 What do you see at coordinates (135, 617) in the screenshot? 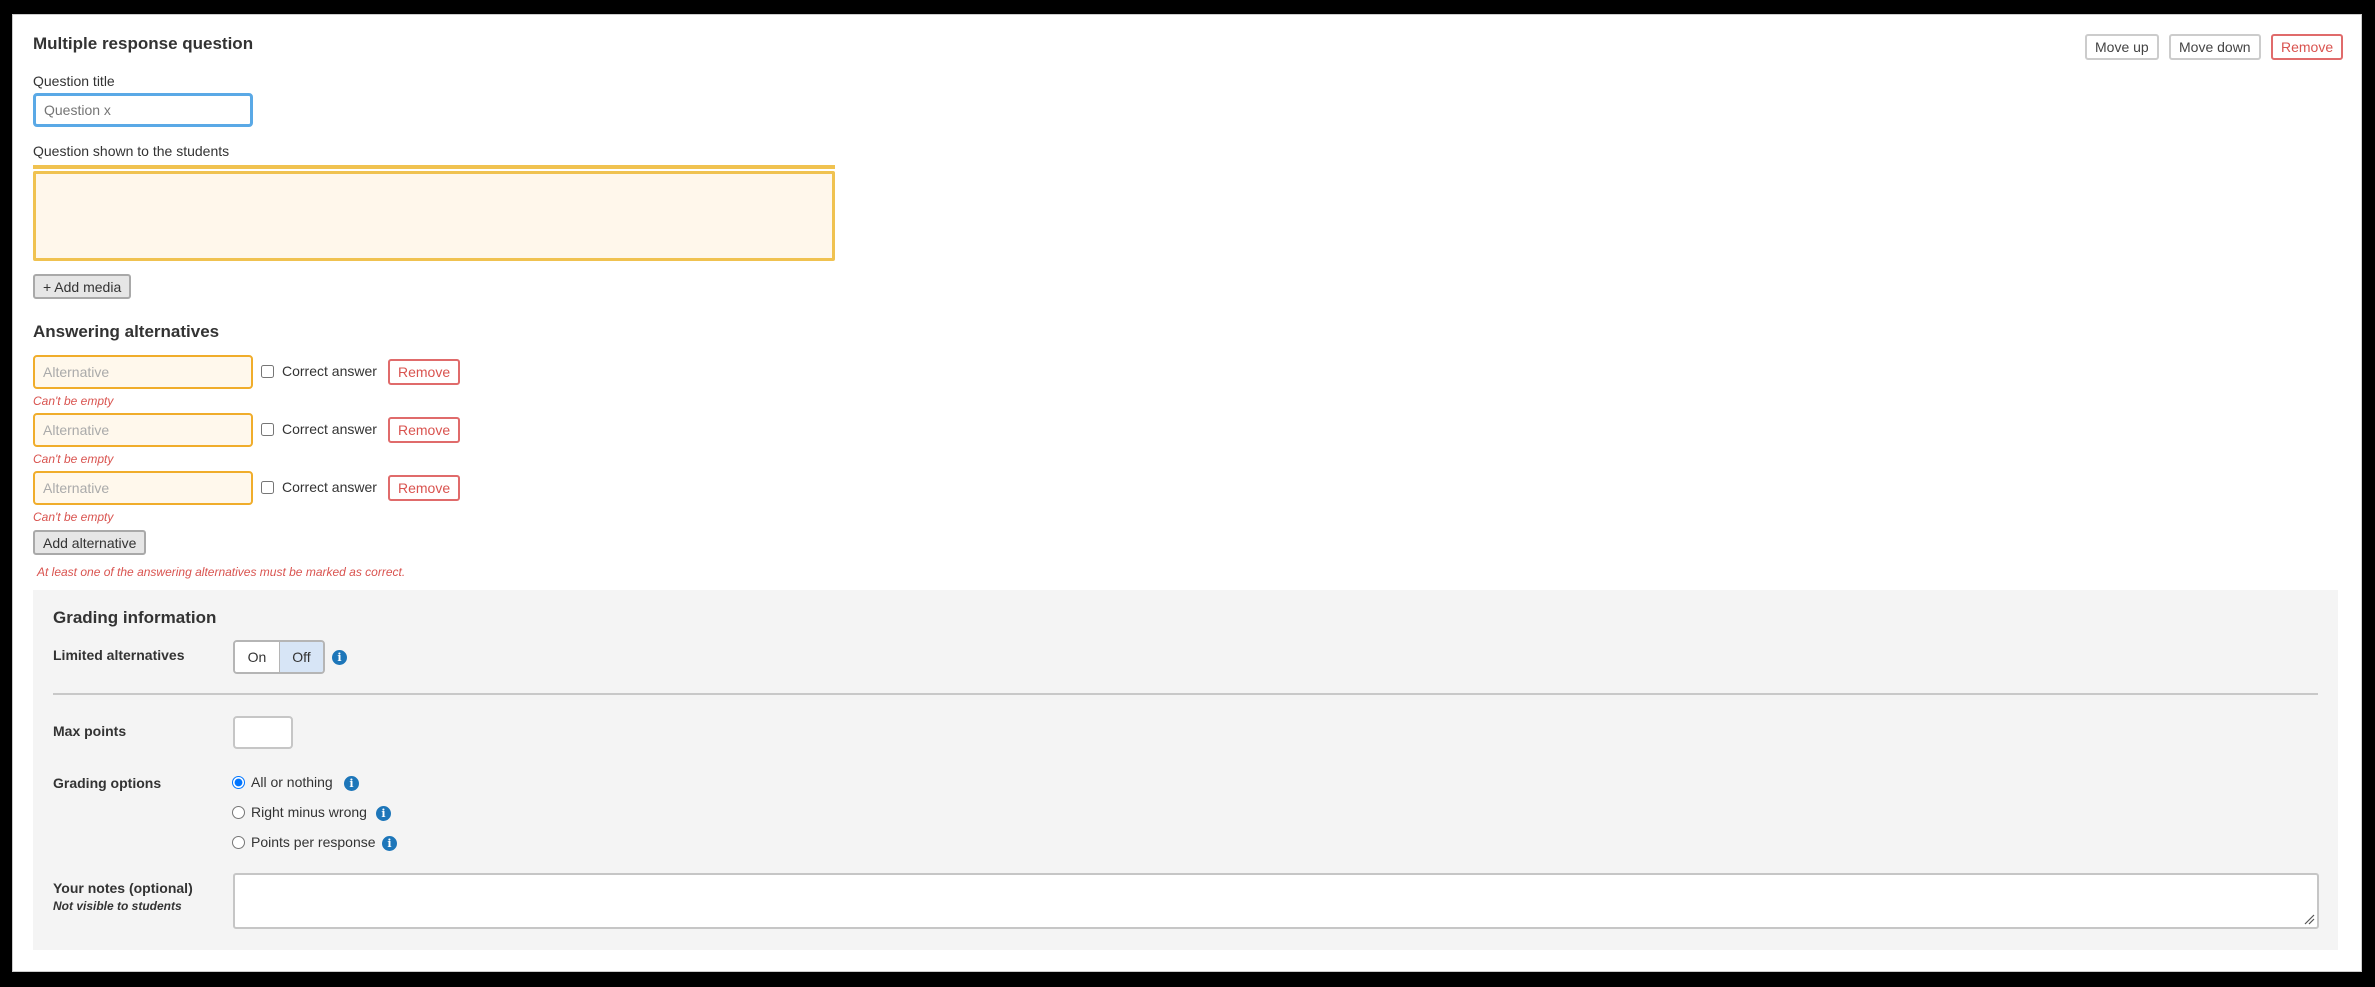
I see `grading-heading: Grading information` at bounding box center [135, 617].